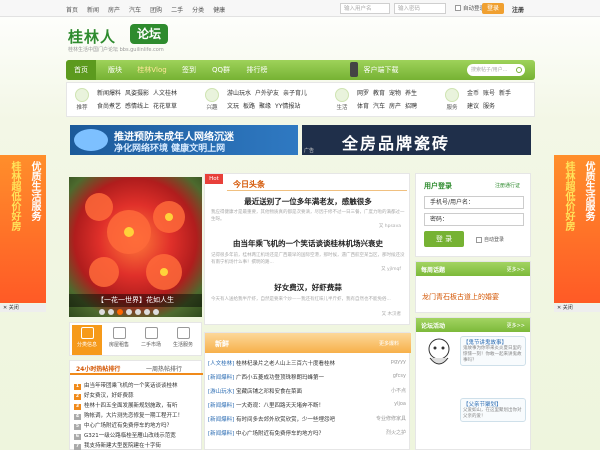 The image size is (600, 450). Describe the element at coordinates (137, 425) in the screenshot. I see `list-item: 5 中心广场附近有免费停车的地方吗？` at that location.